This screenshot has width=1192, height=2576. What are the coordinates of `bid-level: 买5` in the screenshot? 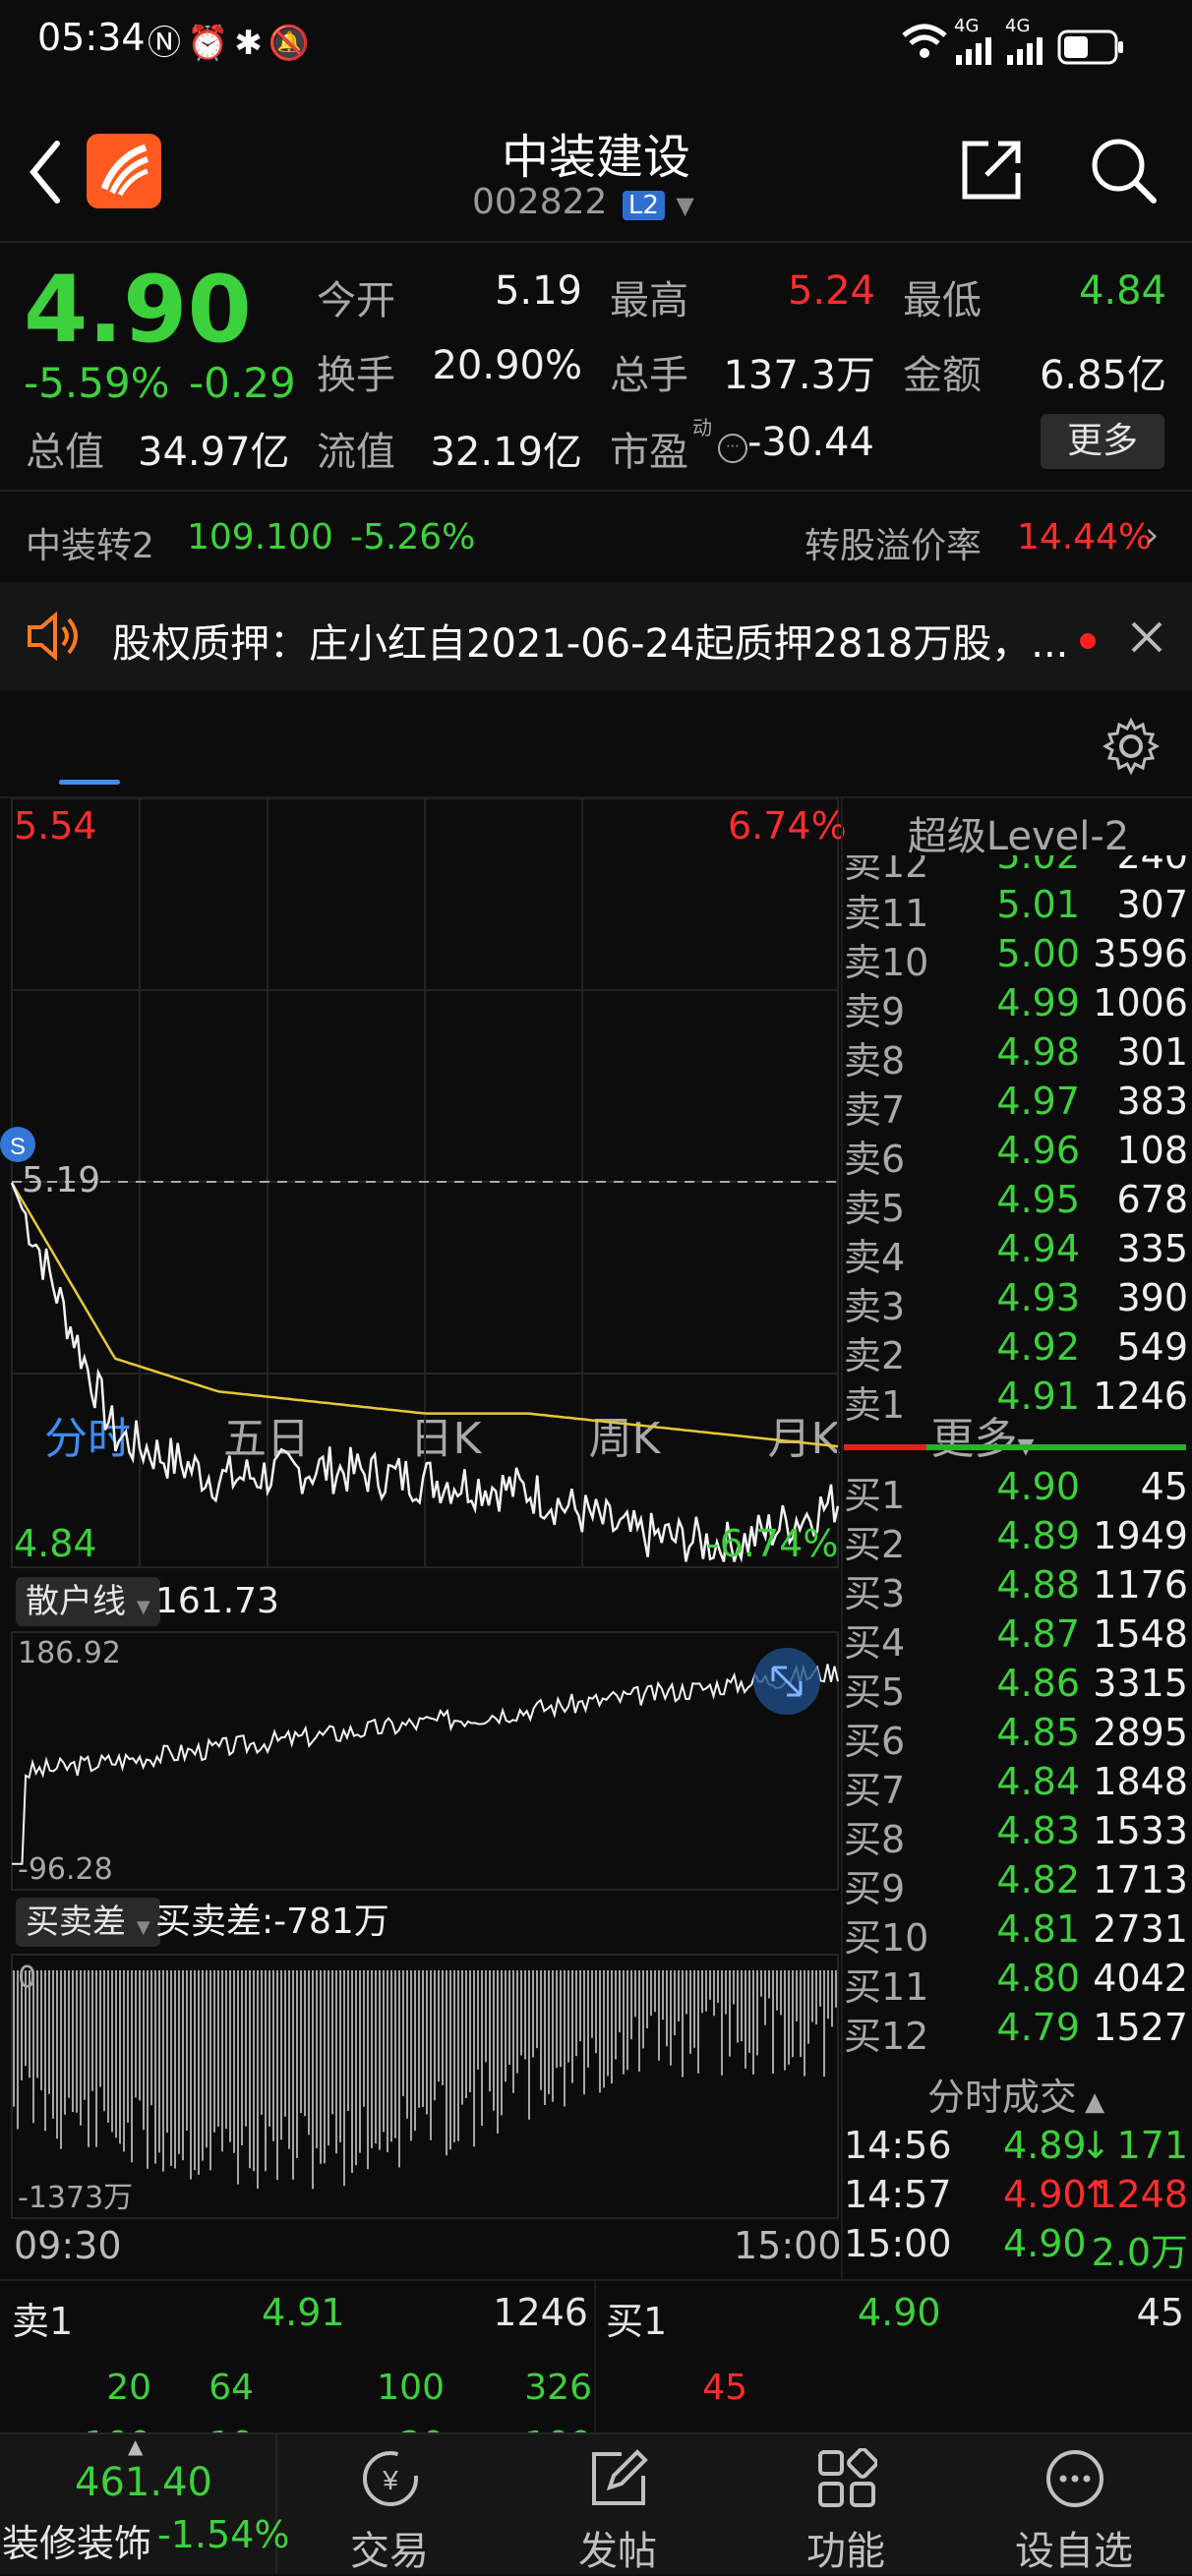 It's located at (875, 1692).